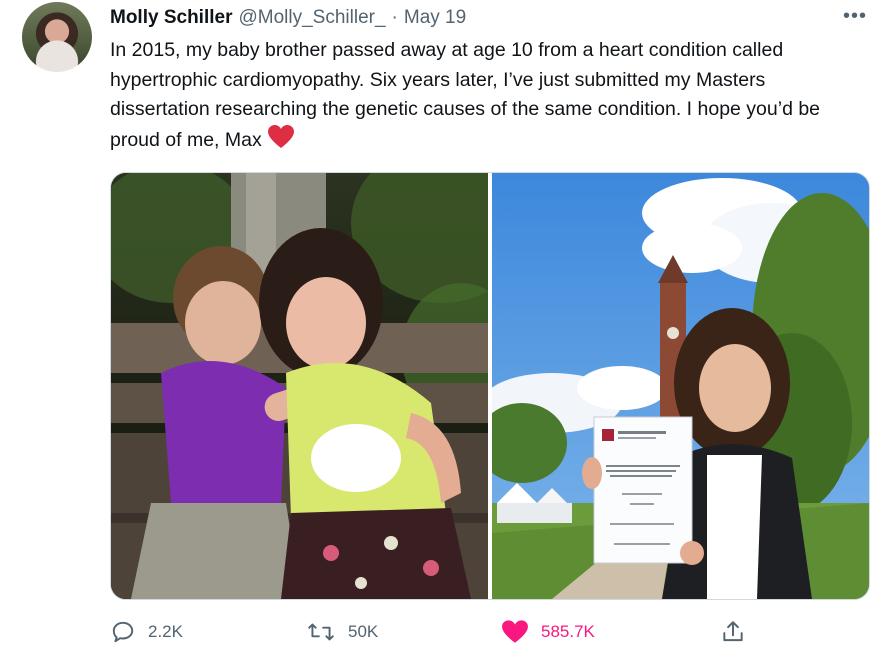 Image resolution: width=890 pixels, height=668 pixels. What do you see at coordinates (568, 631) in the screenshot?
I see `like-count: 585.7K` at bounding box center [568, 631].